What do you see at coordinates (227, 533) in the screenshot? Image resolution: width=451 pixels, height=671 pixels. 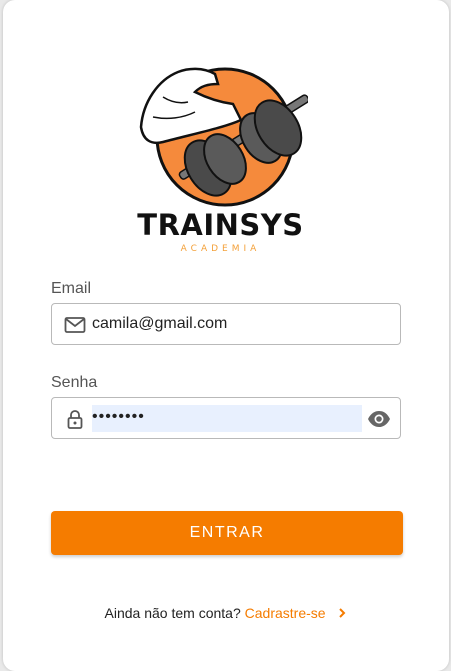 I see `login-button: ENTRAR` at bounding box center [227, 533].